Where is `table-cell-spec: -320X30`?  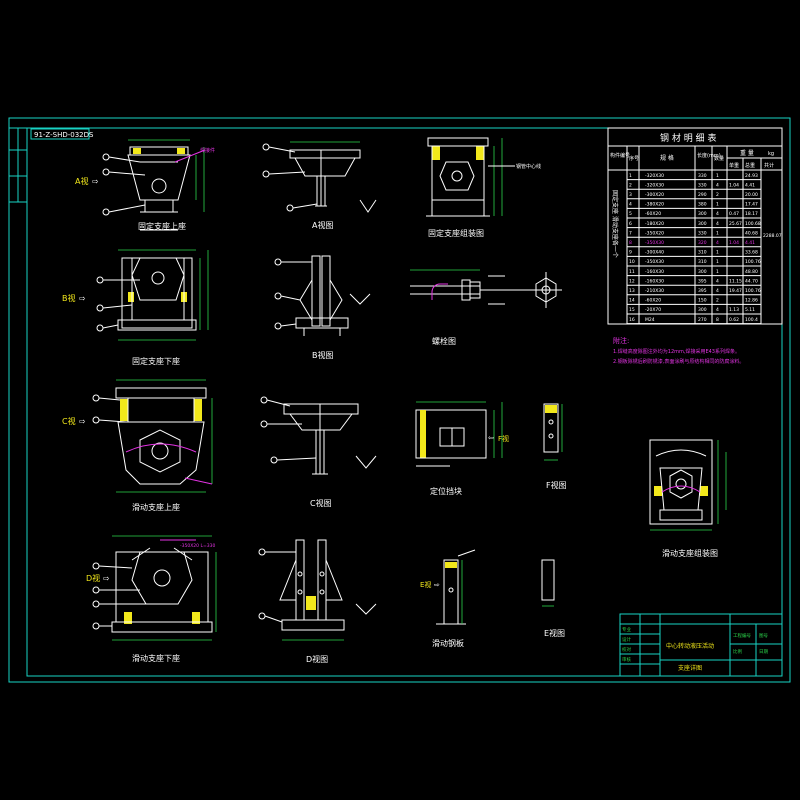
table-cell-spec: -320X30 is located at coordinates (654, 185).